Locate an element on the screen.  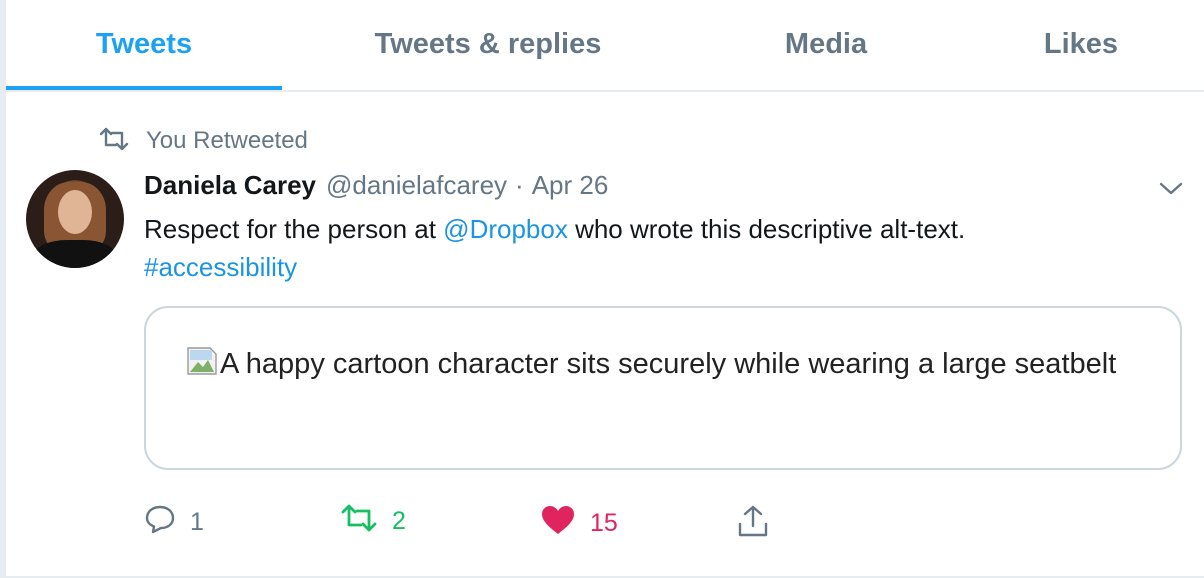
retweet-context-label: You Retweeted is located at coordinates (227, 140).